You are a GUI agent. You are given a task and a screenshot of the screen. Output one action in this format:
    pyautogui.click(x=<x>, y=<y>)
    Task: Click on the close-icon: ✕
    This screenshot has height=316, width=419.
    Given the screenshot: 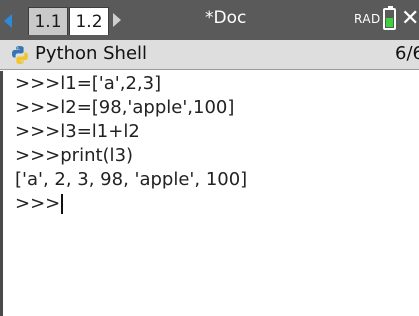 What is the action you would take?
    pyautogui.click(x=410, y=19)
    